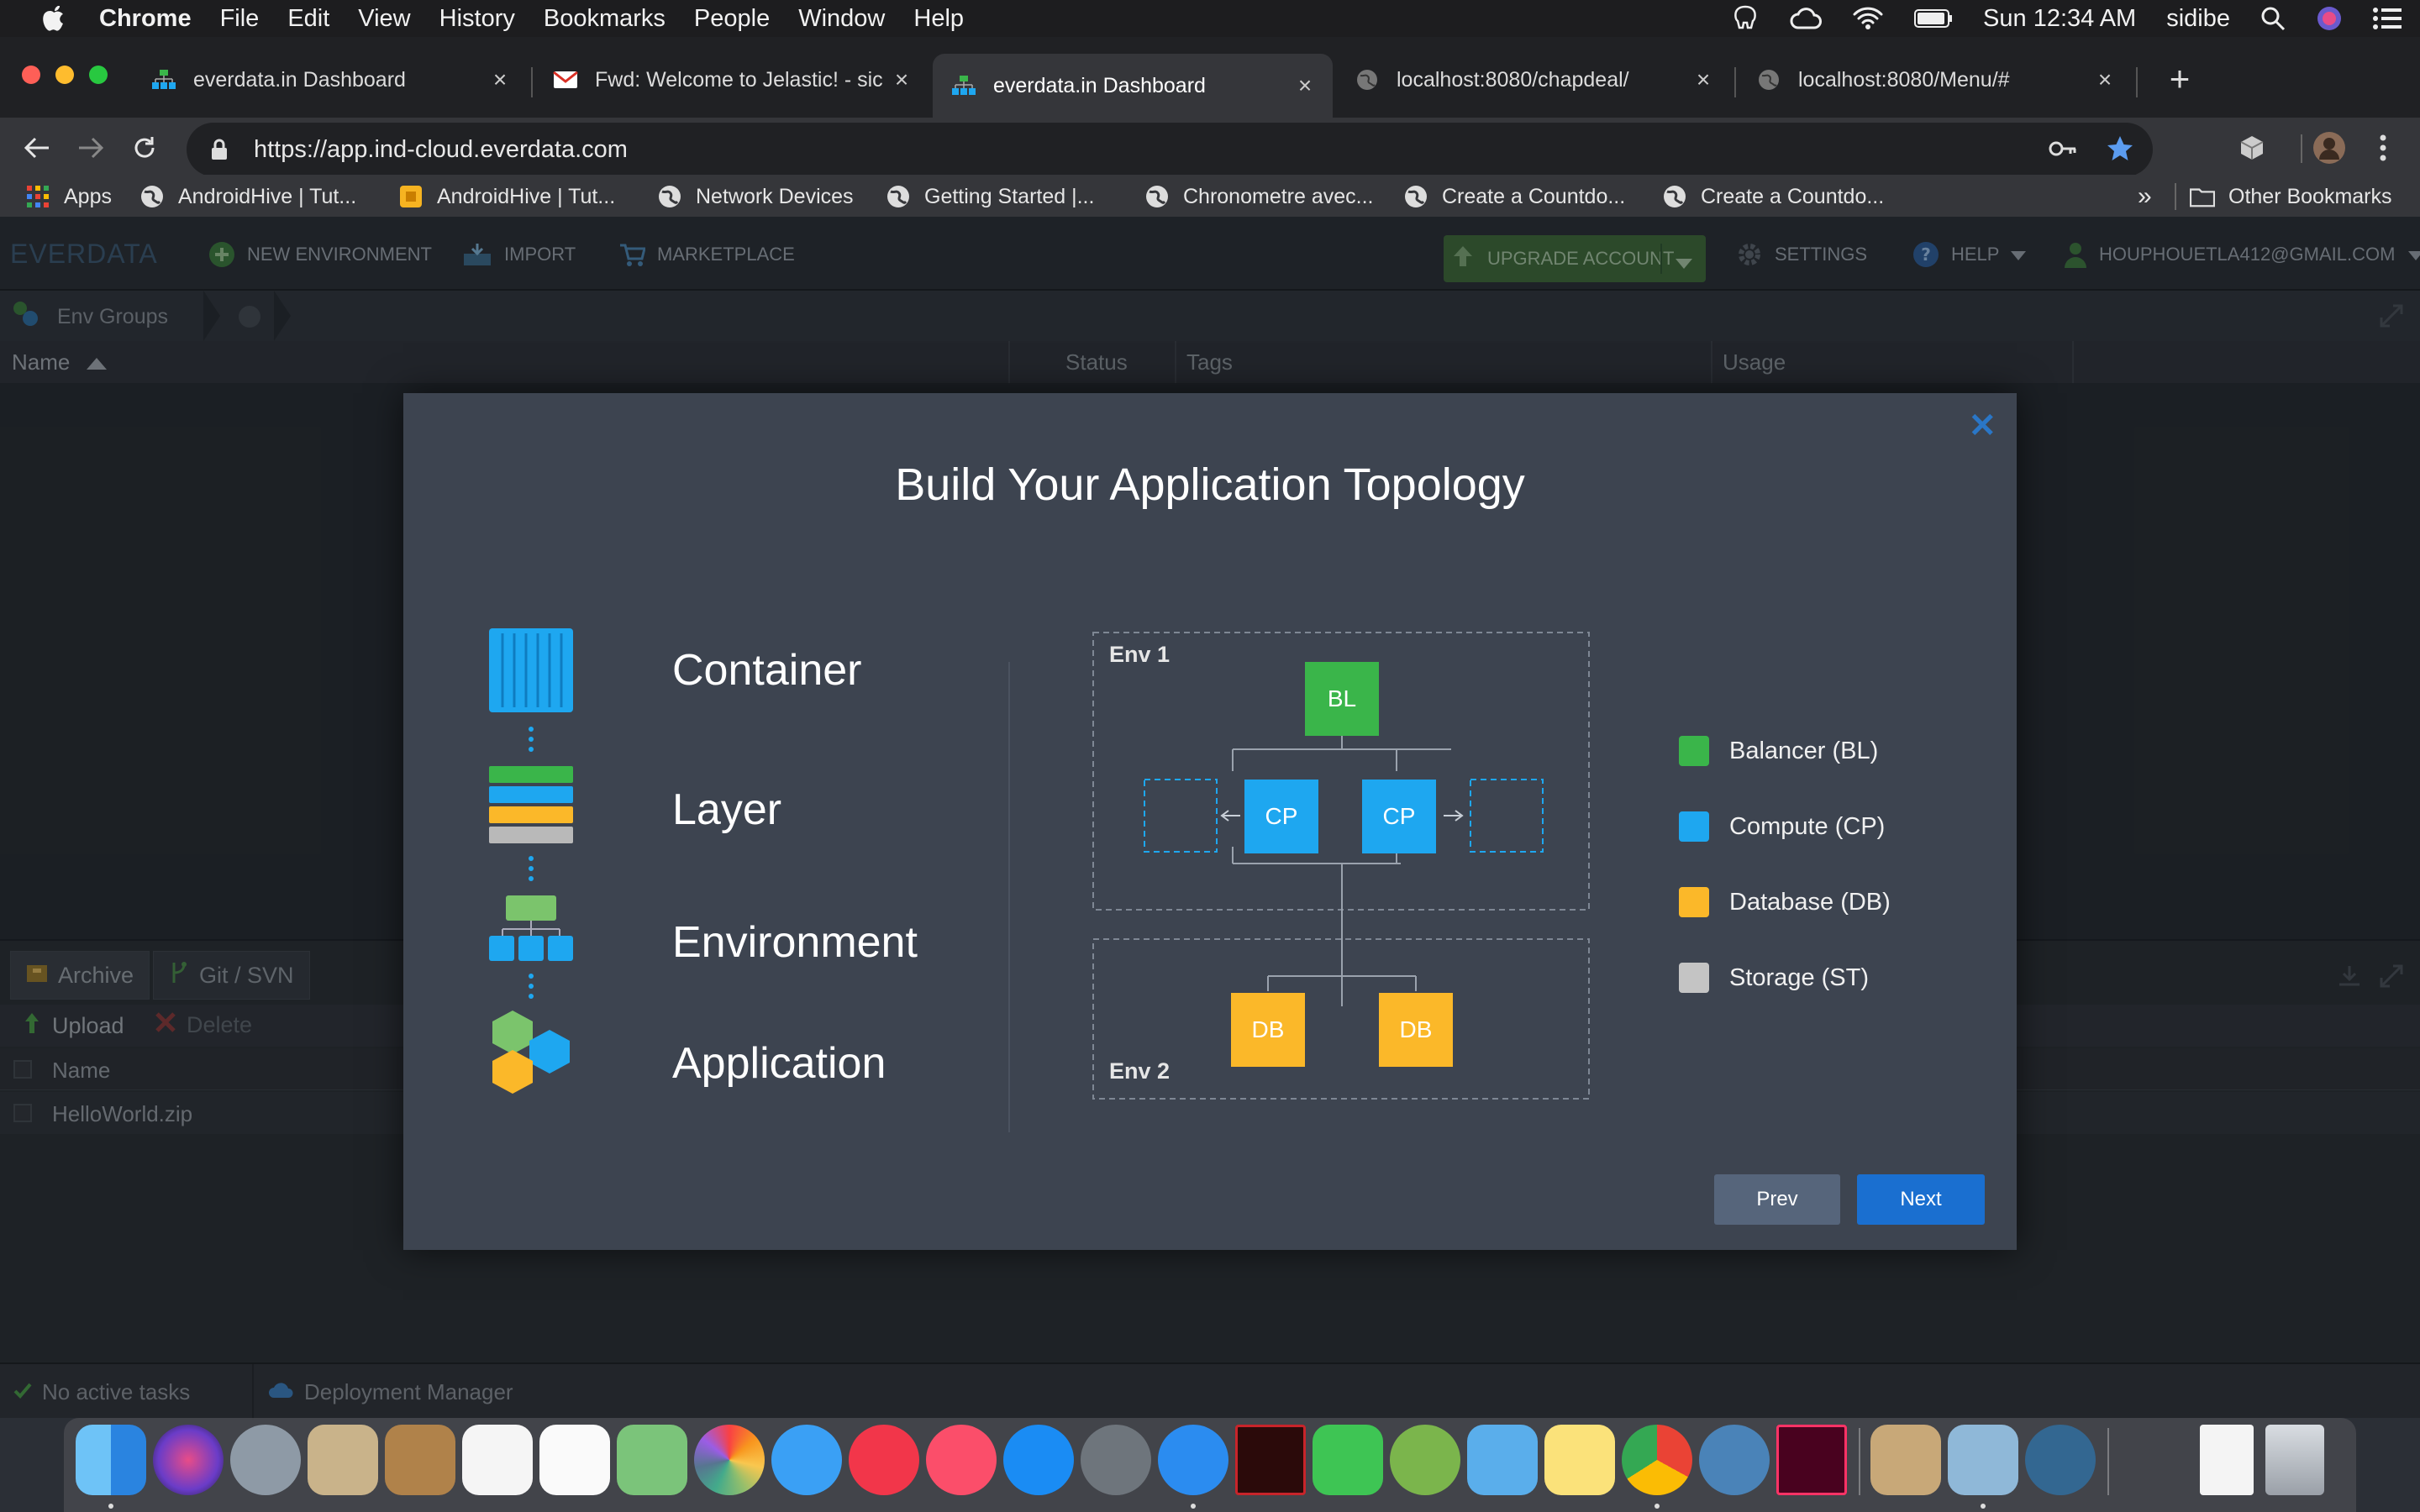 The height and width of the screenshot is (1512, 2420). Describe the element at coordinates (1281, 816) in the screenshot. I see `compute-node: CP` at that location.